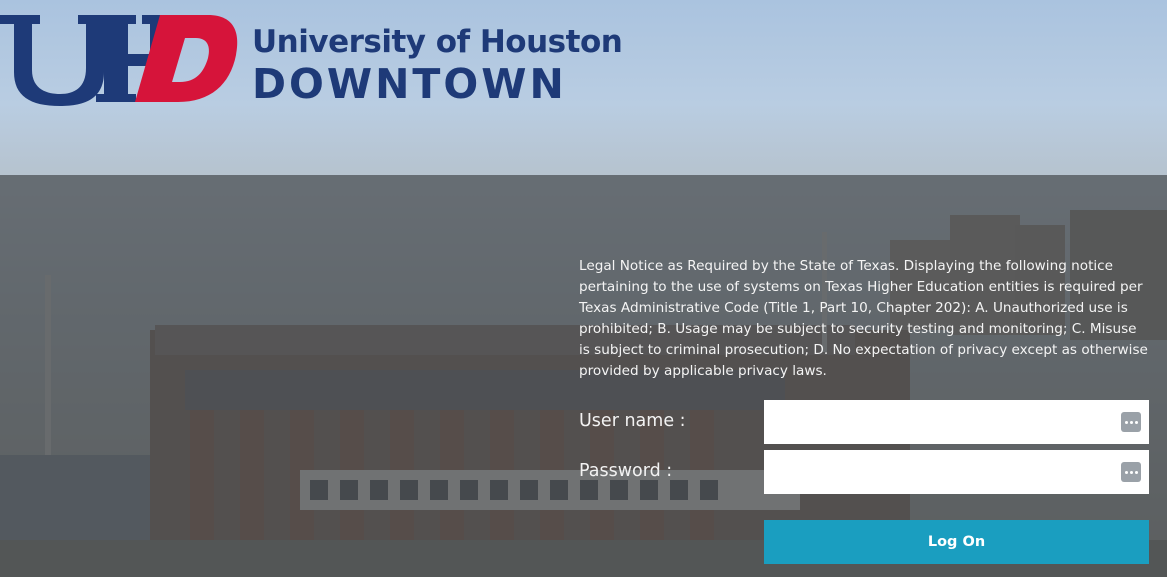 This screenshot has width=1167, height=577. What do you see at coordinates (437, 42) in the screenshot?
I see `logo-university-of-houston: University of Houston` at bounding box center [437, 42].